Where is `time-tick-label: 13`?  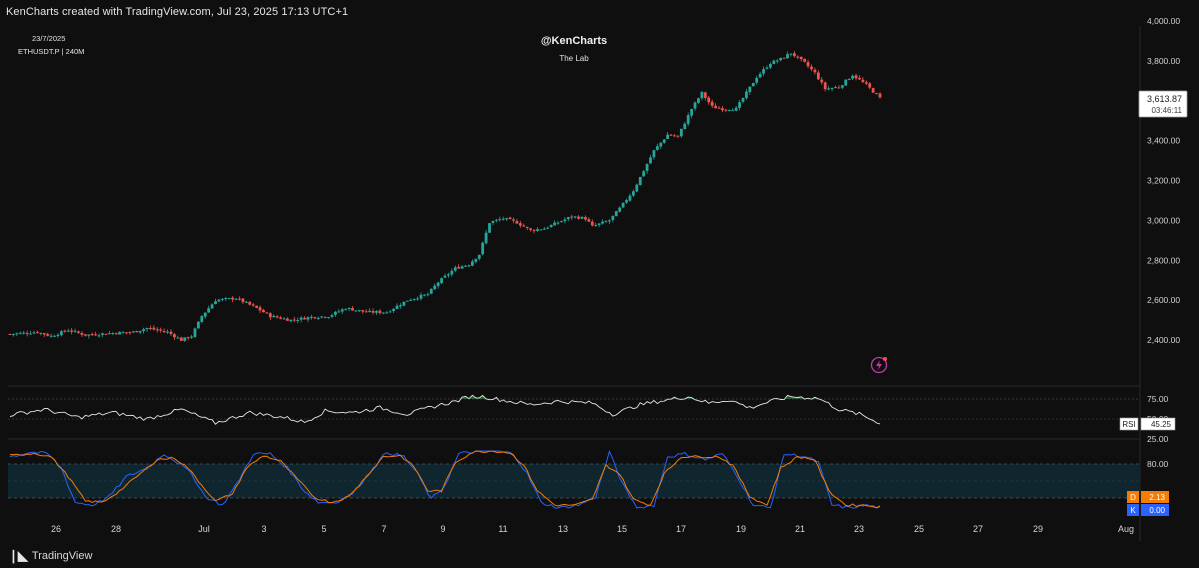 time-tick-label: 13 is located at coordinates (563, 529).